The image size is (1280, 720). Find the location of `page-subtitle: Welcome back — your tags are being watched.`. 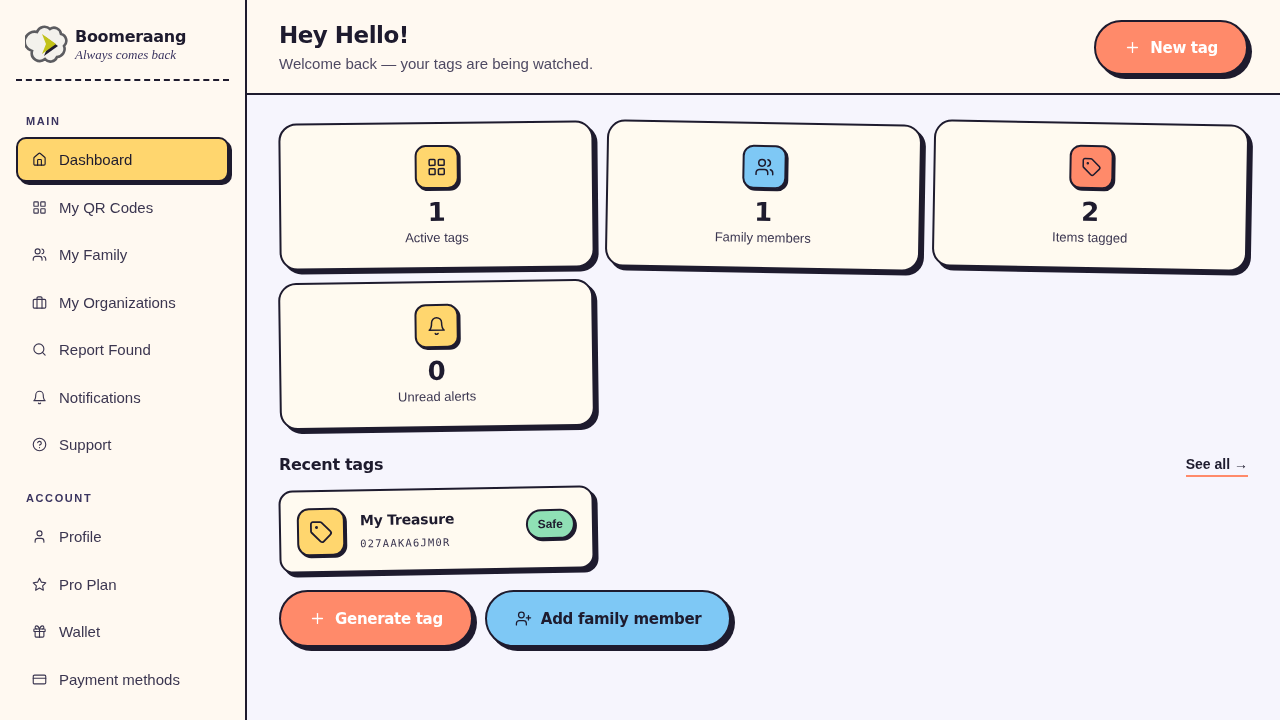

page-subtitle: Welcome back — your tags are being watched. is located at coordinates (436, 63).